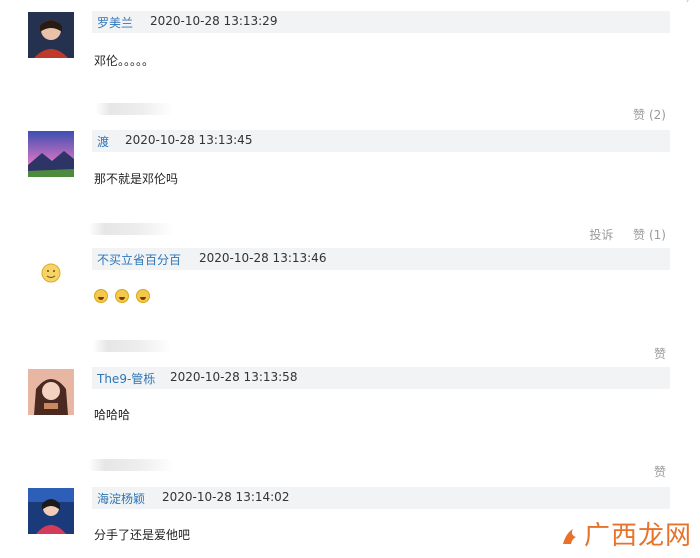 The width and height of the screenshot is (700, 558). I want to click on watermark-text: 广西龙网, so click(637, 536).